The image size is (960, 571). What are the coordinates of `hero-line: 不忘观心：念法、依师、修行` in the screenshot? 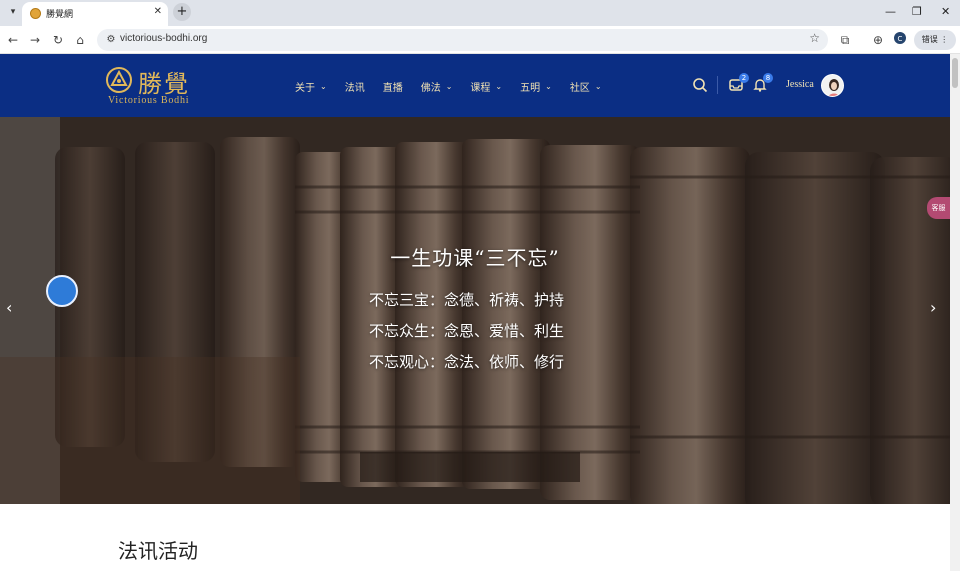 It's located at (467, 362).